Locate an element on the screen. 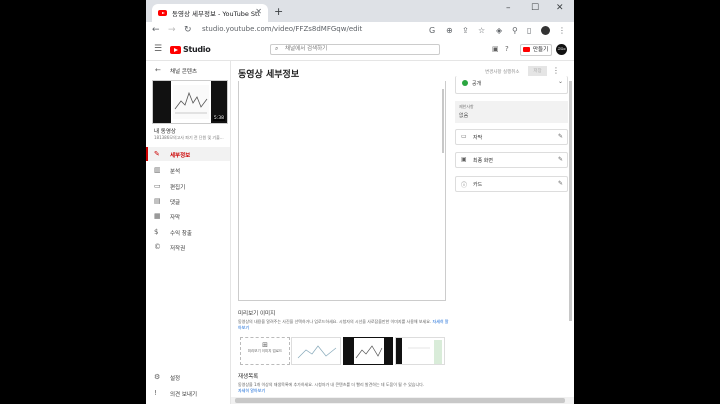 This screenshot has height=404, width=720. sidebar-item-label: 분석 is located at coordinates (175, 172).